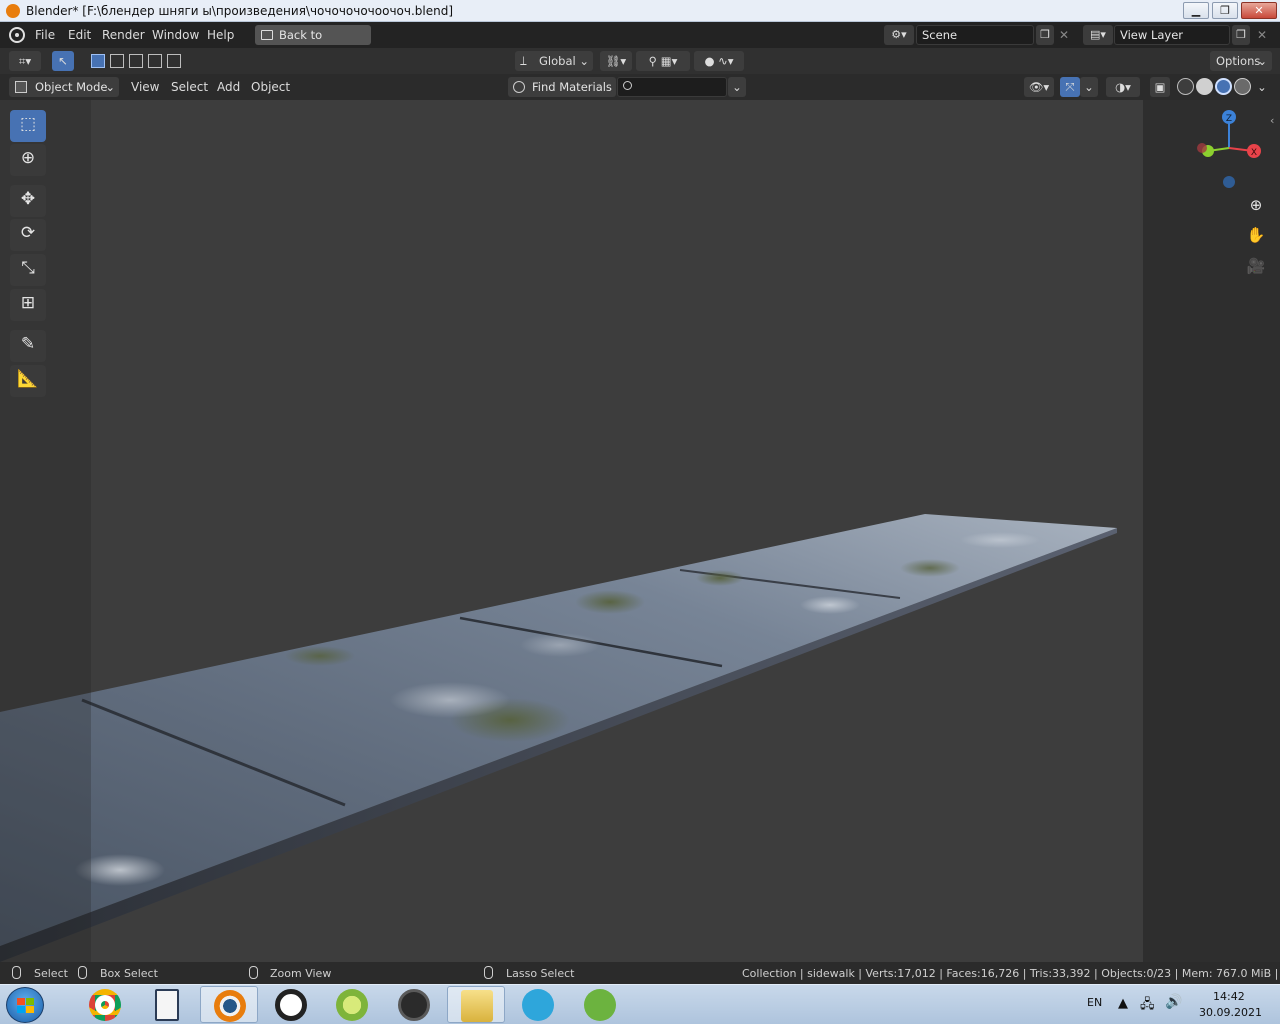 The width and height of the screenshot is (1280, 1024). I want to click on new-scene-icon: ❐, so click(1045, 35).